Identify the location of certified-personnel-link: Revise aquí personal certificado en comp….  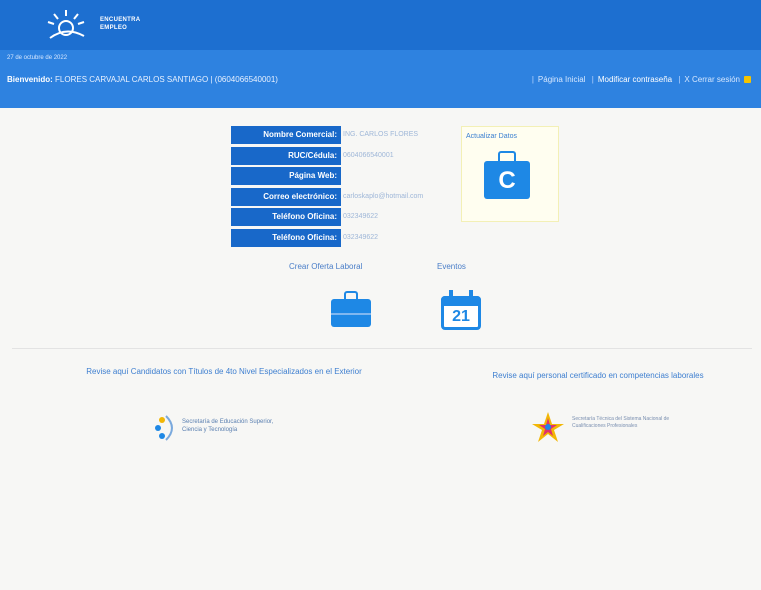
(598, 375).